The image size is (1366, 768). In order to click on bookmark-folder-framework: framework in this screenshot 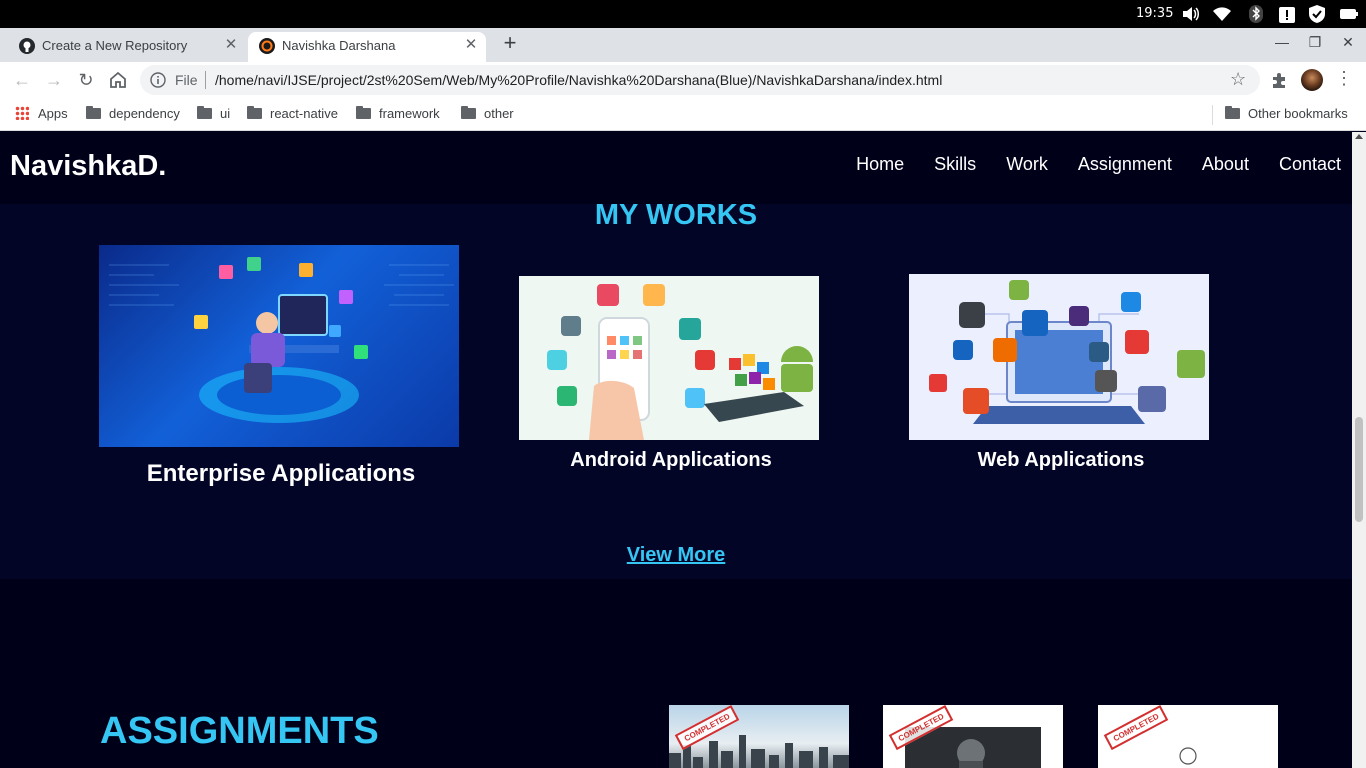, I will do `click(398, 113)`.